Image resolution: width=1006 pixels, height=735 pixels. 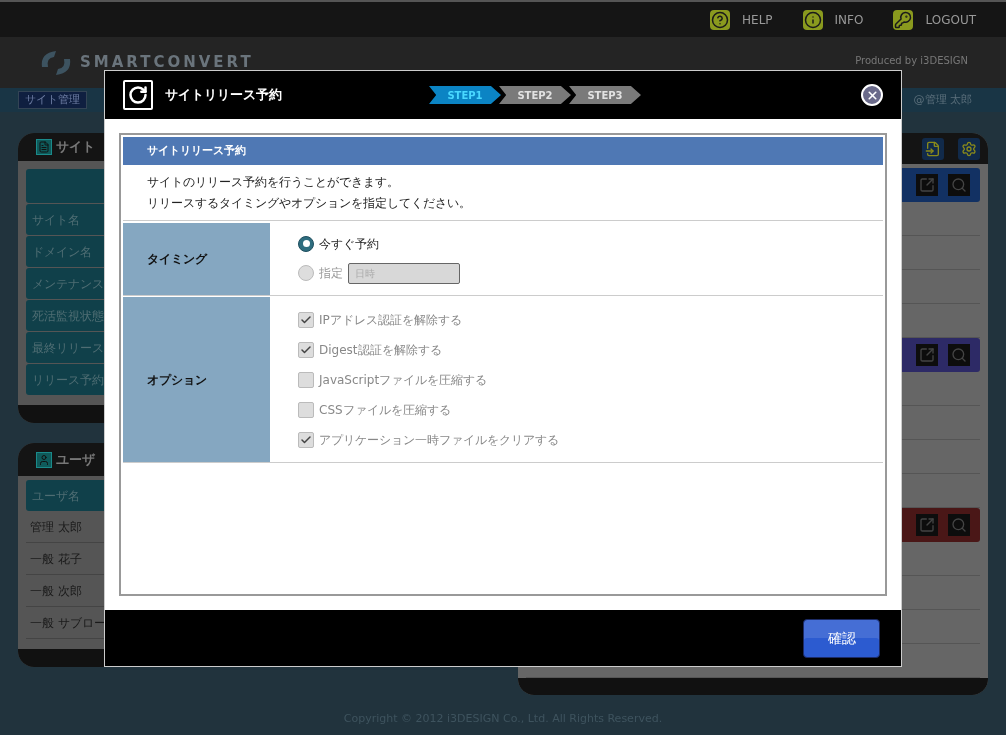 I want to click on checkbox-label: JavaScriptファイルを圧縮する, so click(x=403, y=380).